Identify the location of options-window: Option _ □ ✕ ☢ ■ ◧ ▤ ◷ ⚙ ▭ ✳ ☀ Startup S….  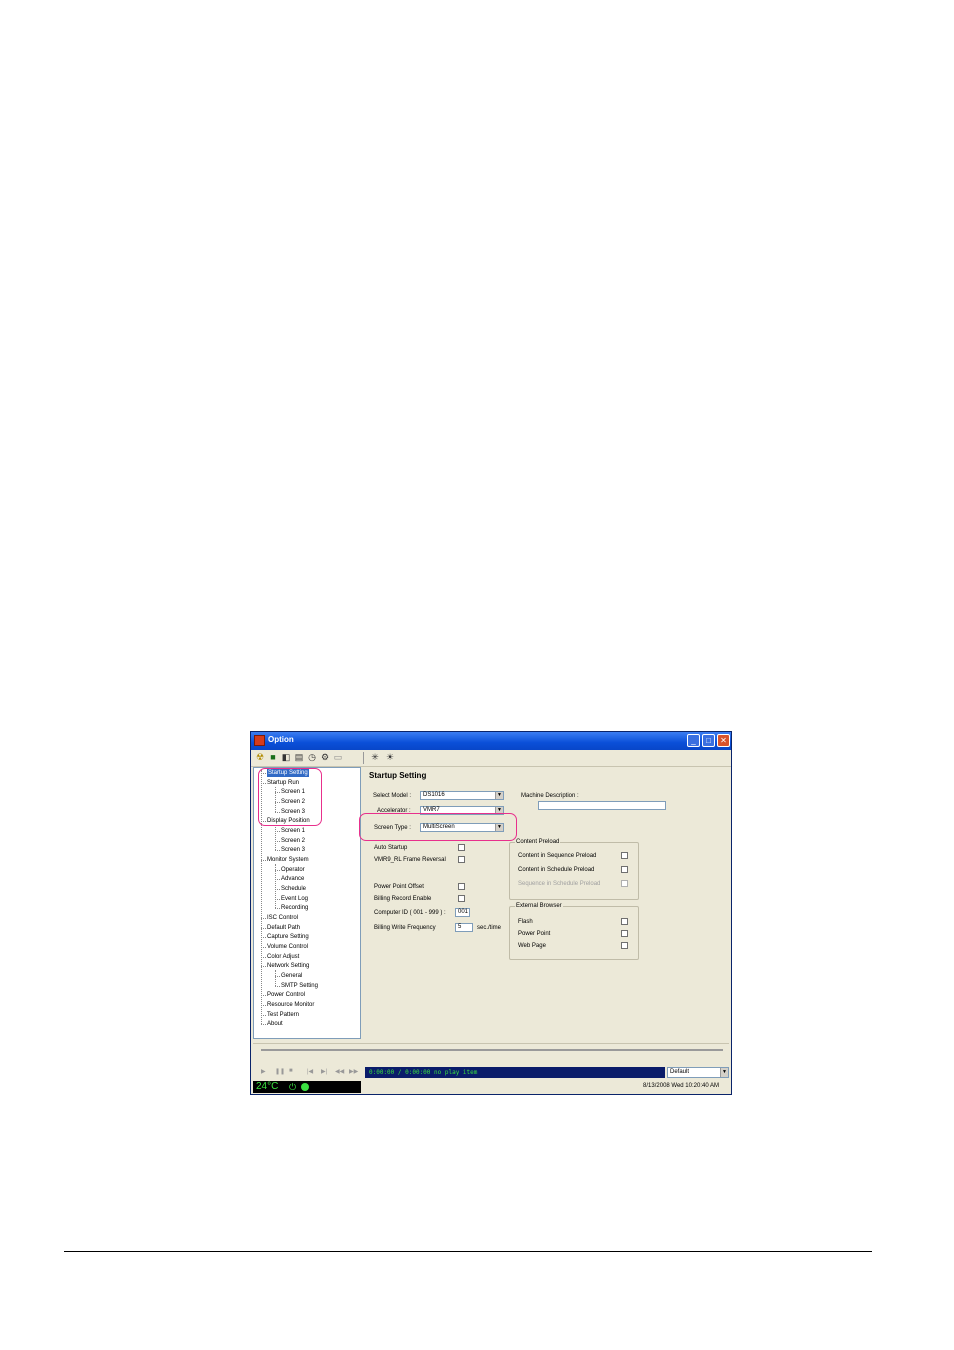
(491, 913).